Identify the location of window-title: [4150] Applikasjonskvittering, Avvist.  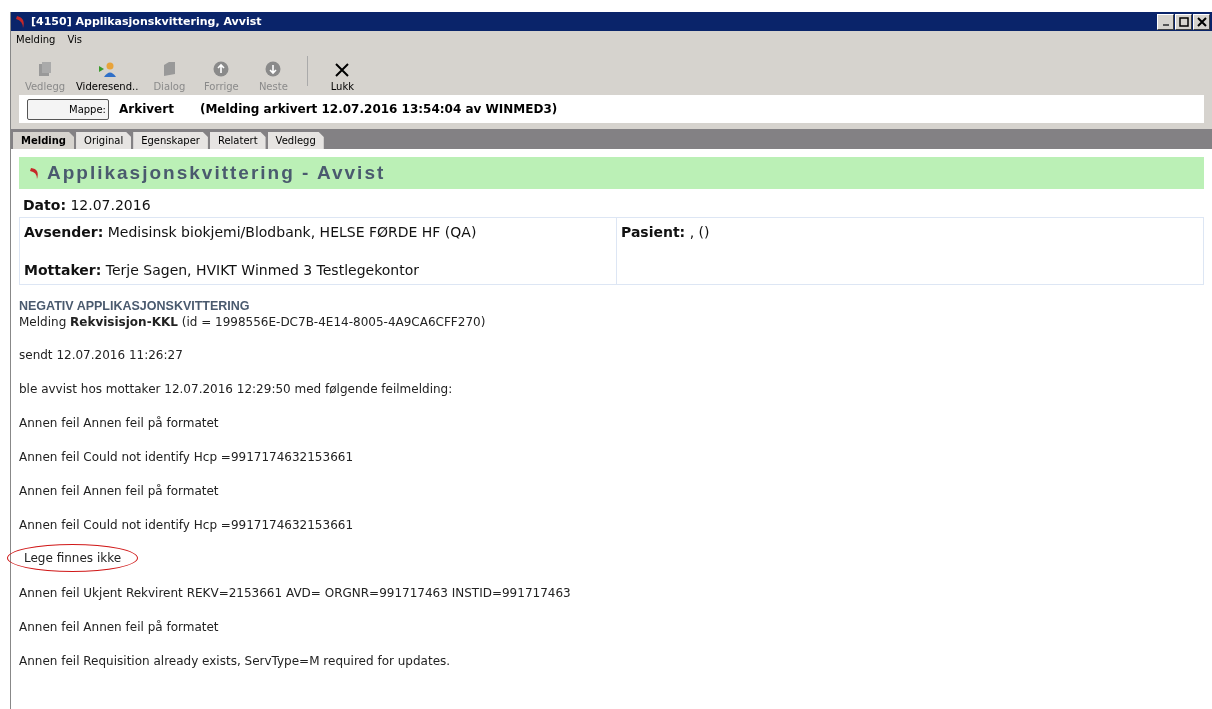
(147, 21).